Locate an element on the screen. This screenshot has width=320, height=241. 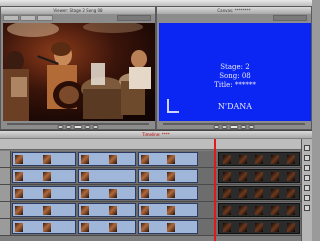
slate-name: N'DANA is located at coordinates (235, 106).